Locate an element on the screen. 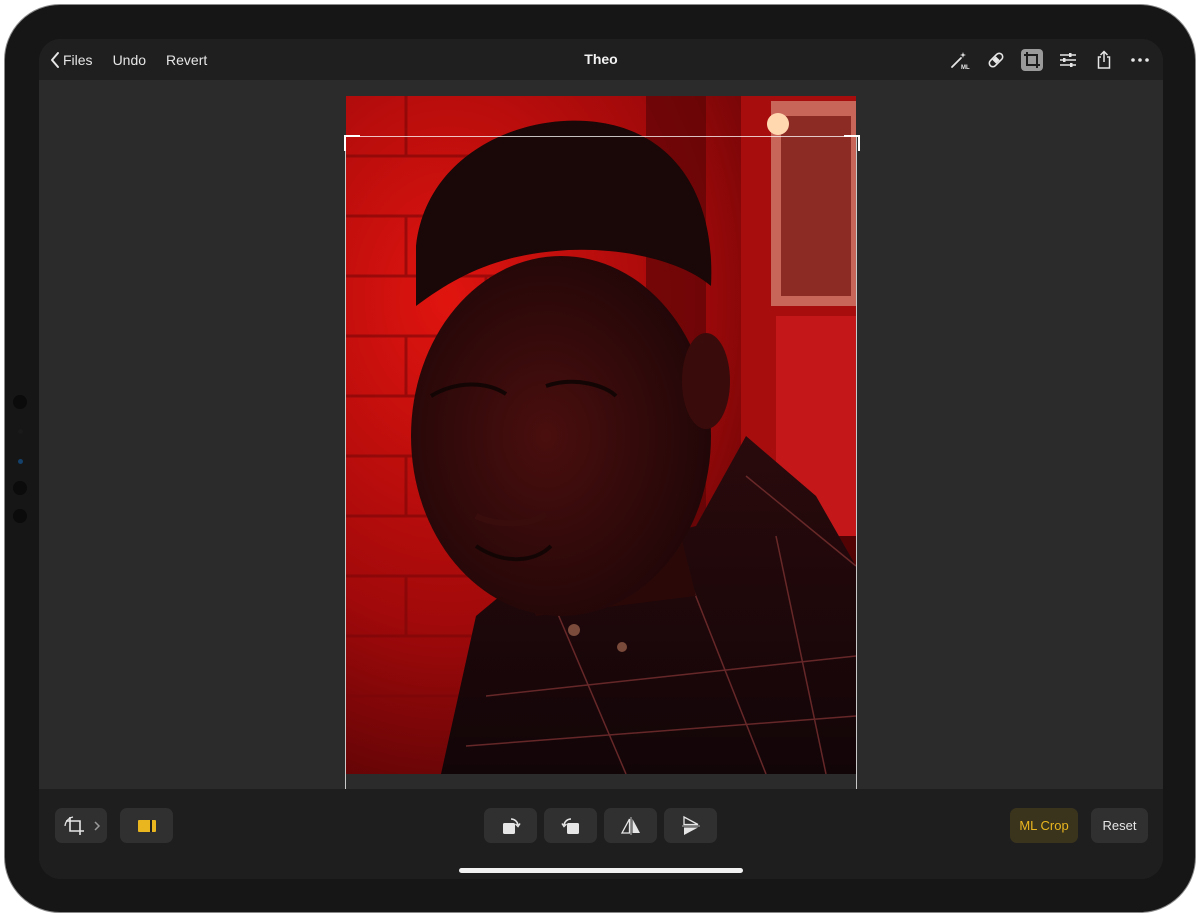 This screenshot has width=1200, height=917. adjust-button is located at coordinates (1068, 60).